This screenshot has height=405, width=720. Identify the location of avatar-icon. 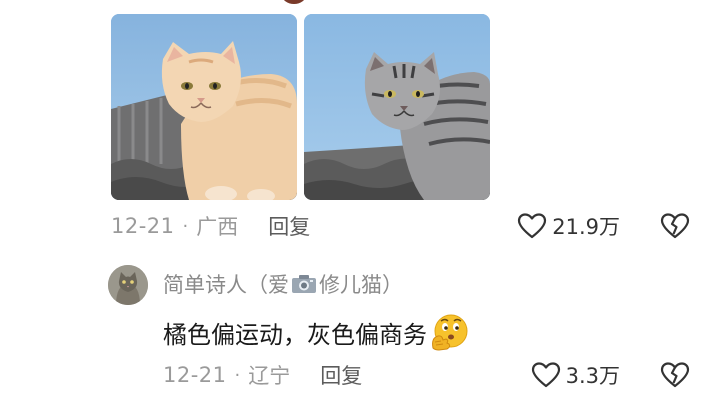
(128, 285).